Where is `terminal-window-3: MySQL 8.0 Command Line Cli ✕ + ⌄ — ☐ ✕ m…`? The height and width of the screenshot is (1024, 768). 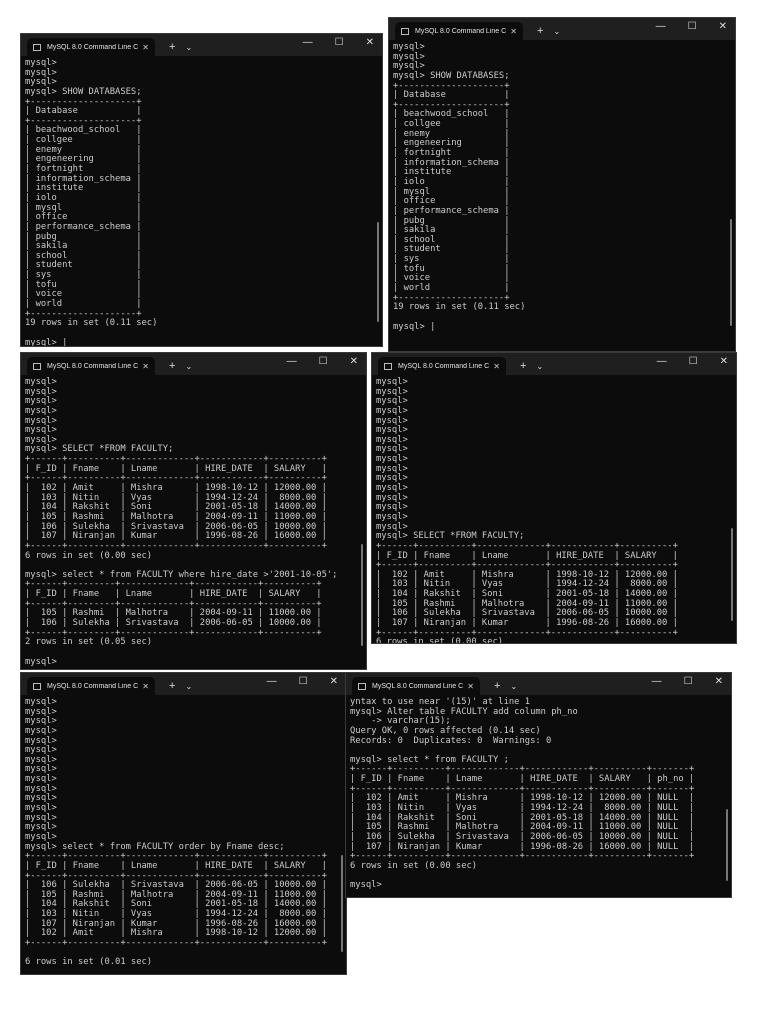
terminal-window-3: MySQL 8.0 Command Line Cli ✕ + ⌄ — ☐ ✕ m… is located at coordinates (193, 511).